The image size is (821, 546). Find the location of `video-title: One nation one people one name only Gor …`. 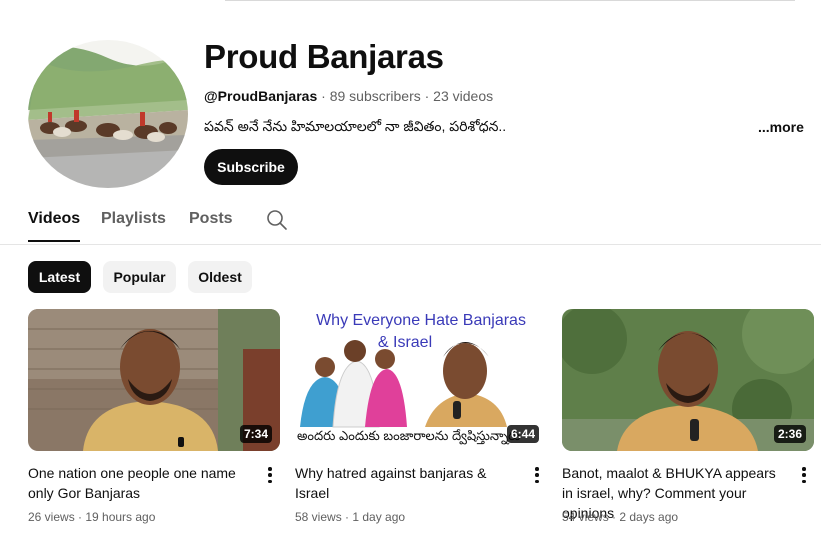

video-title: One nation one people one name only Gor … is located at coordinates (142, 483).